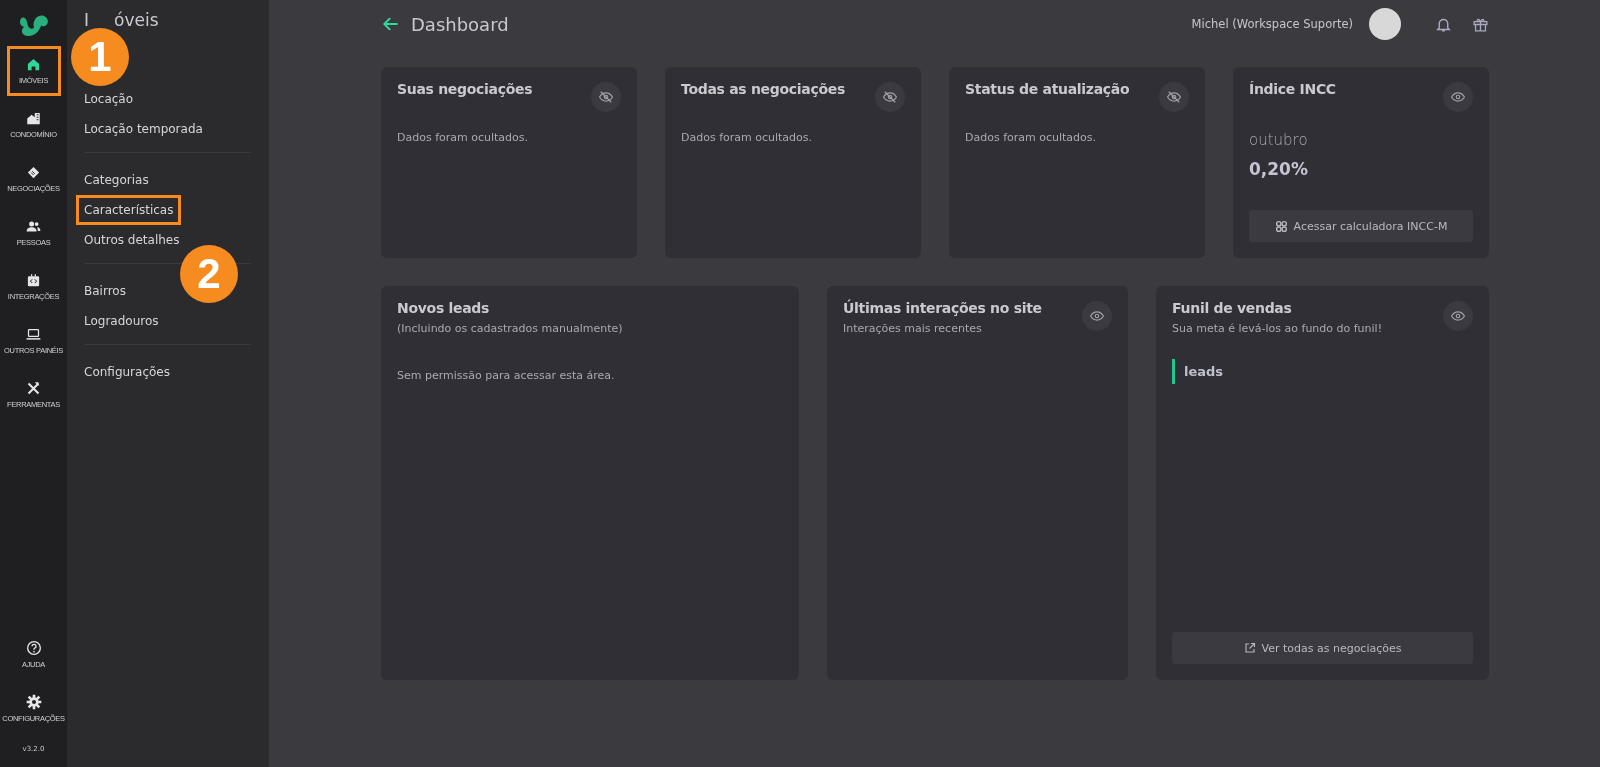 Image resolution: width=1600 pixels, height=767 pixels. What do you see at coordinates (942, 308) in the screenshot?
I see `card-title: Últimas interações no site` at bounding box center [942, 308].